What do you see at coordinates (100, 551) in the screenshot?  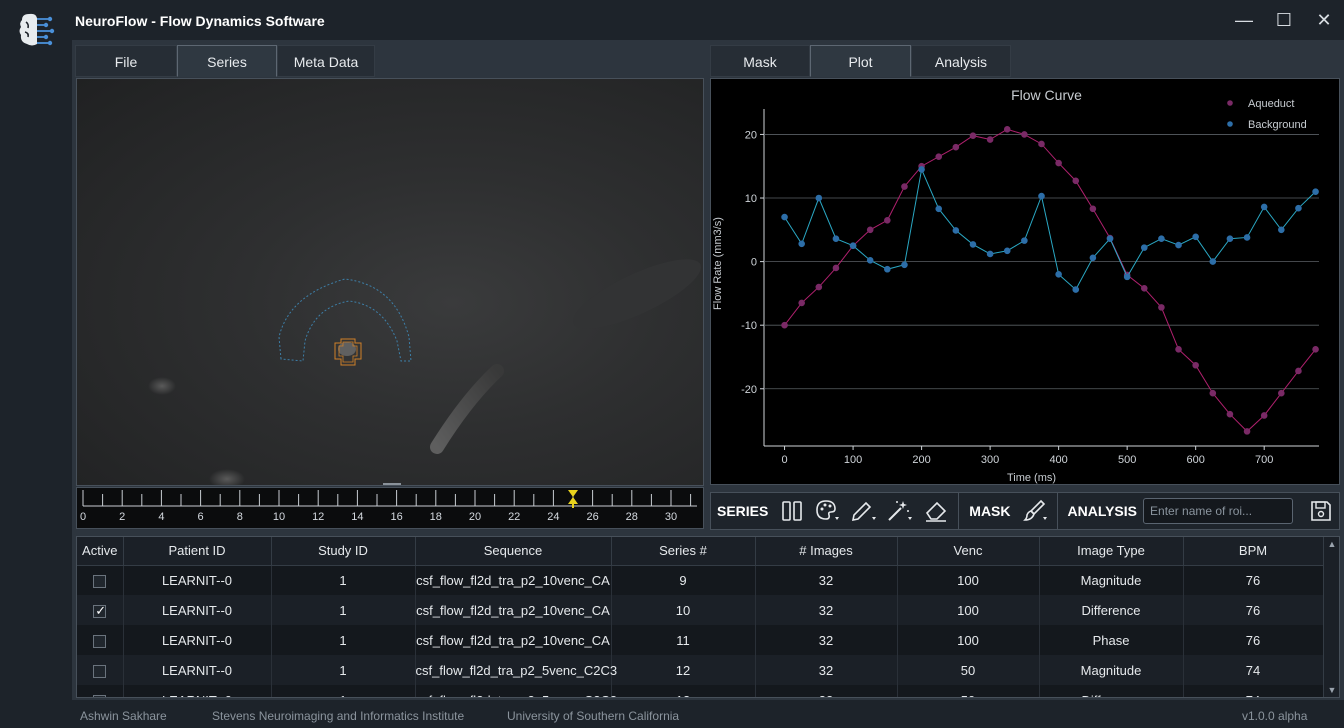 I see `column-header-active: Active` at bounding box center [100, 551].